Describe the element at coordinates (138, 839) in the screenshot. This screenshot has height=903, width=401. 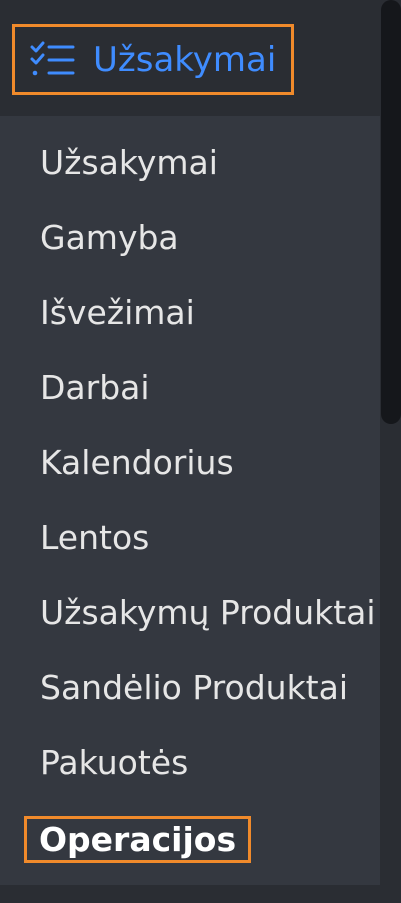
I see `menu-item-operacijos: Operacijos` at that location.